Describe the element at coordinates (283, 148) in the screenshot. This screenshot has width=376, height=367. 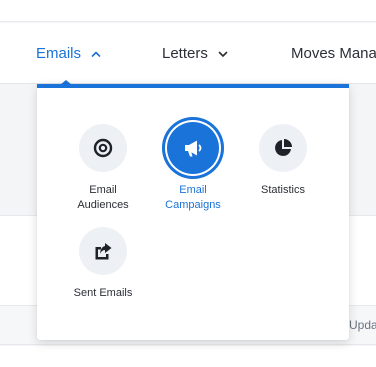
I see `pie-chart-icon` at that location.